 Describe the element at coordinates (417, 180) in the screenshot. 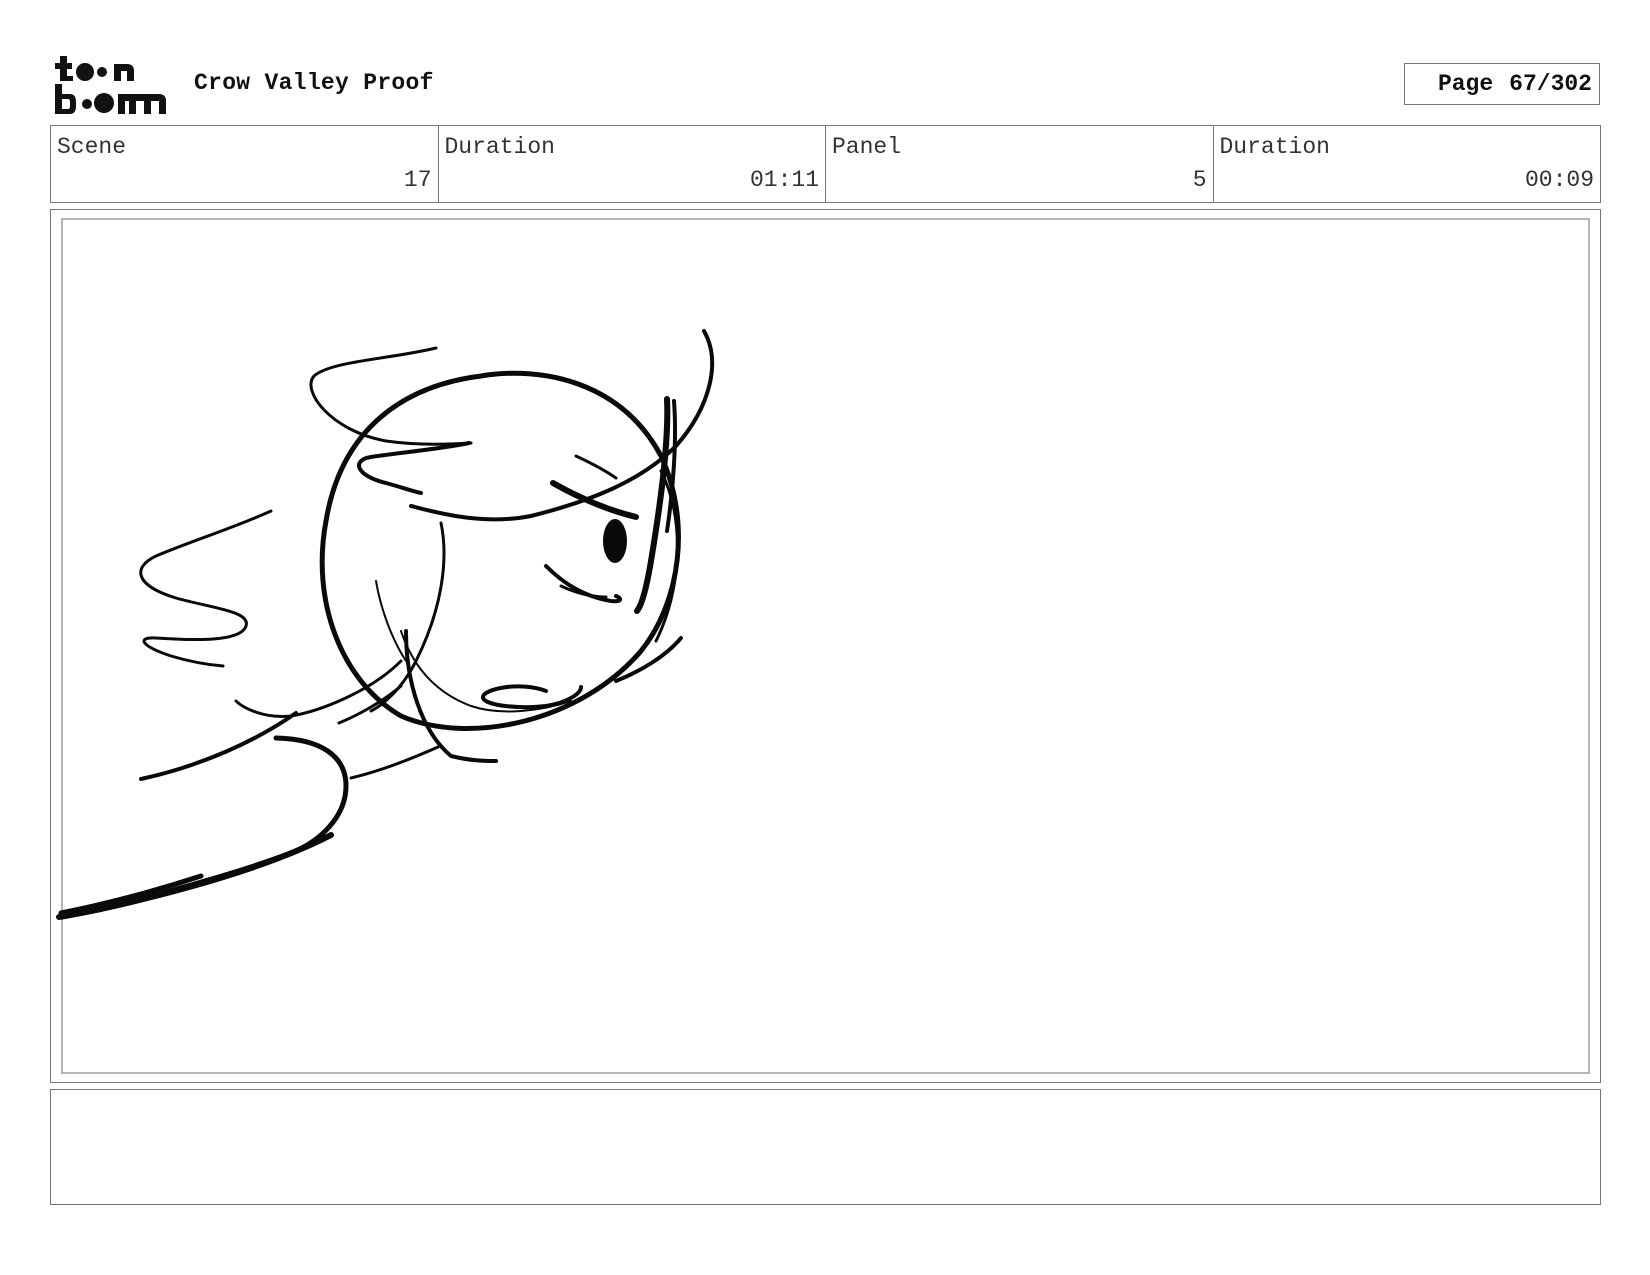

I see `scene-number: 17` at that location.